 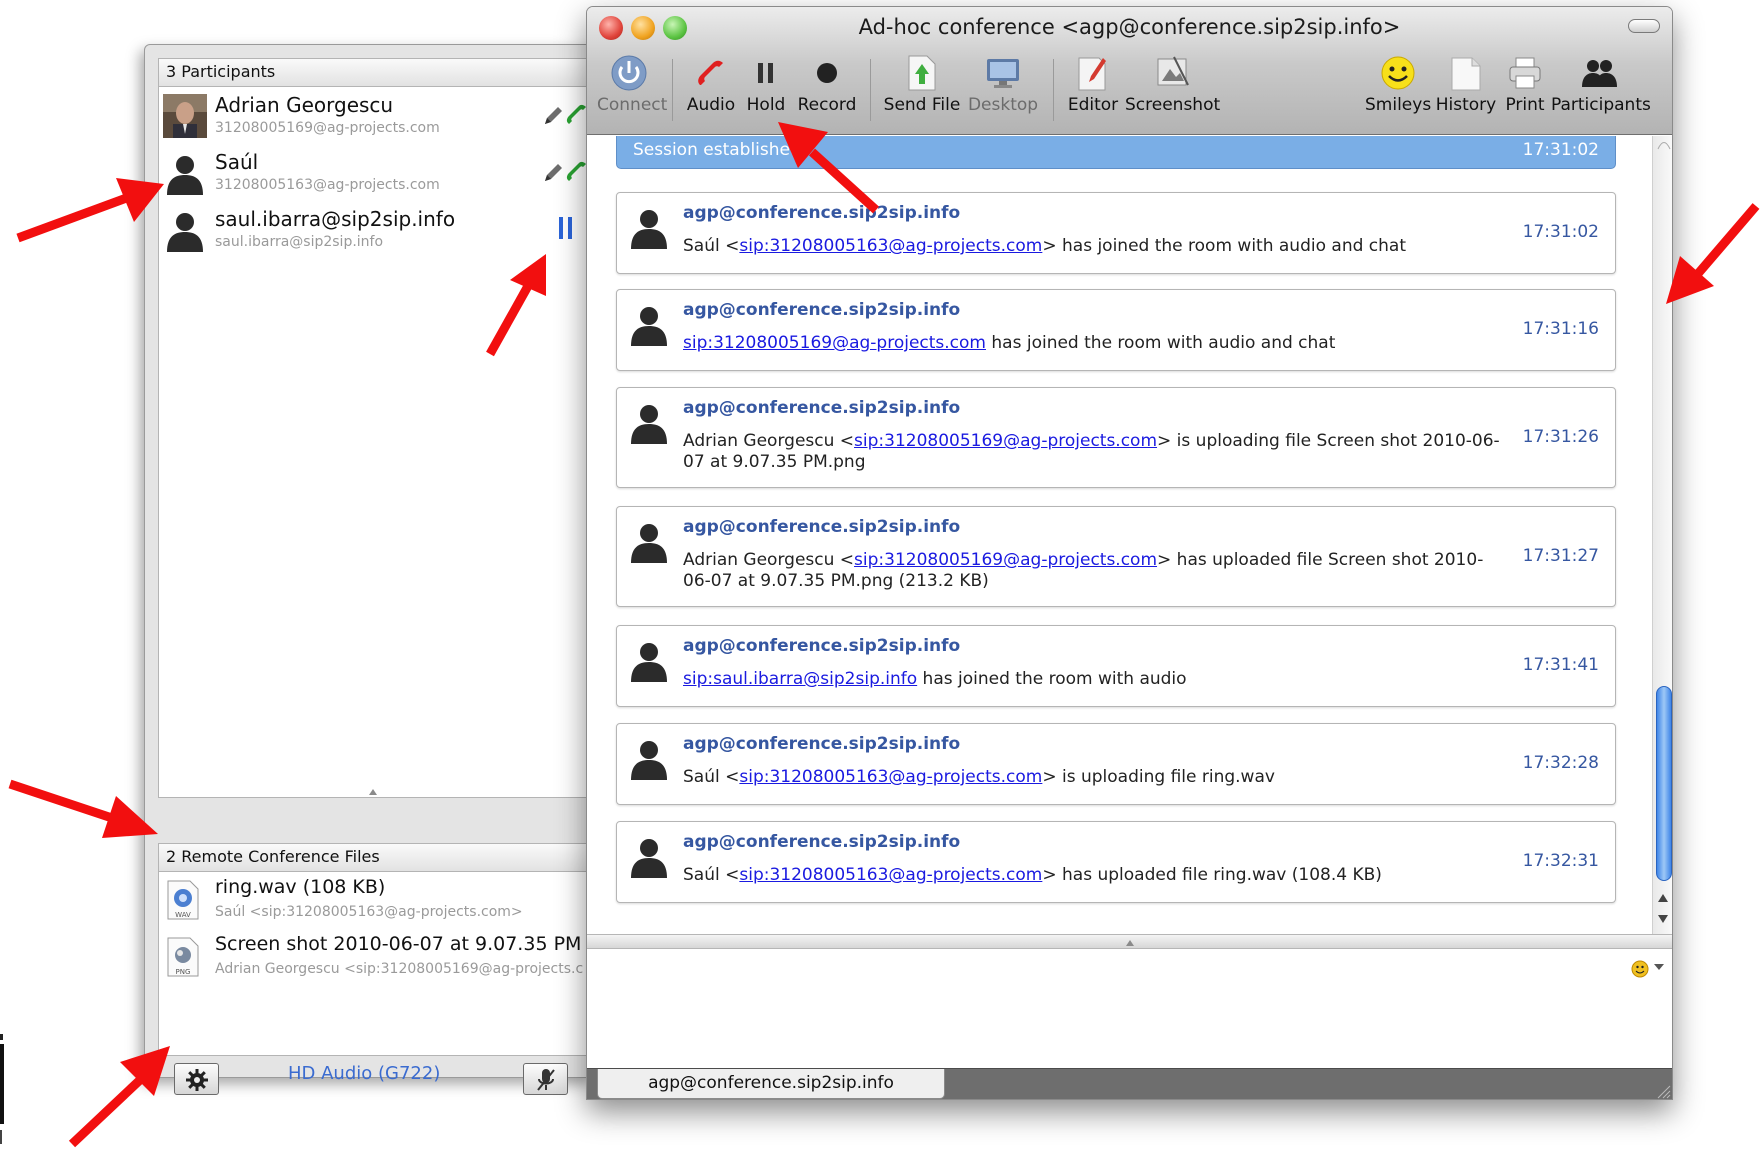 What do you see at coordinates (1212, 875) in the screenshot?
I see `message-text: > has uploaded file ring.wav (108.4 KB)` at bounding box center [1212, 875].